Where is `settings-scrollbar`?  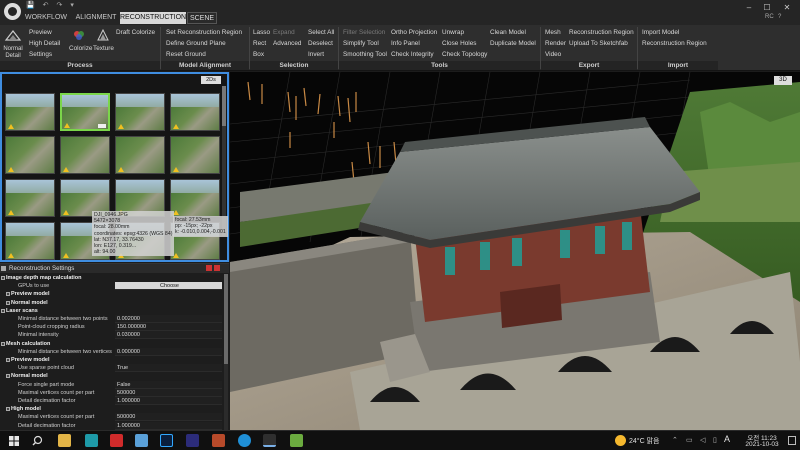
settings-scrollbar is located at coordinates (226, 352).